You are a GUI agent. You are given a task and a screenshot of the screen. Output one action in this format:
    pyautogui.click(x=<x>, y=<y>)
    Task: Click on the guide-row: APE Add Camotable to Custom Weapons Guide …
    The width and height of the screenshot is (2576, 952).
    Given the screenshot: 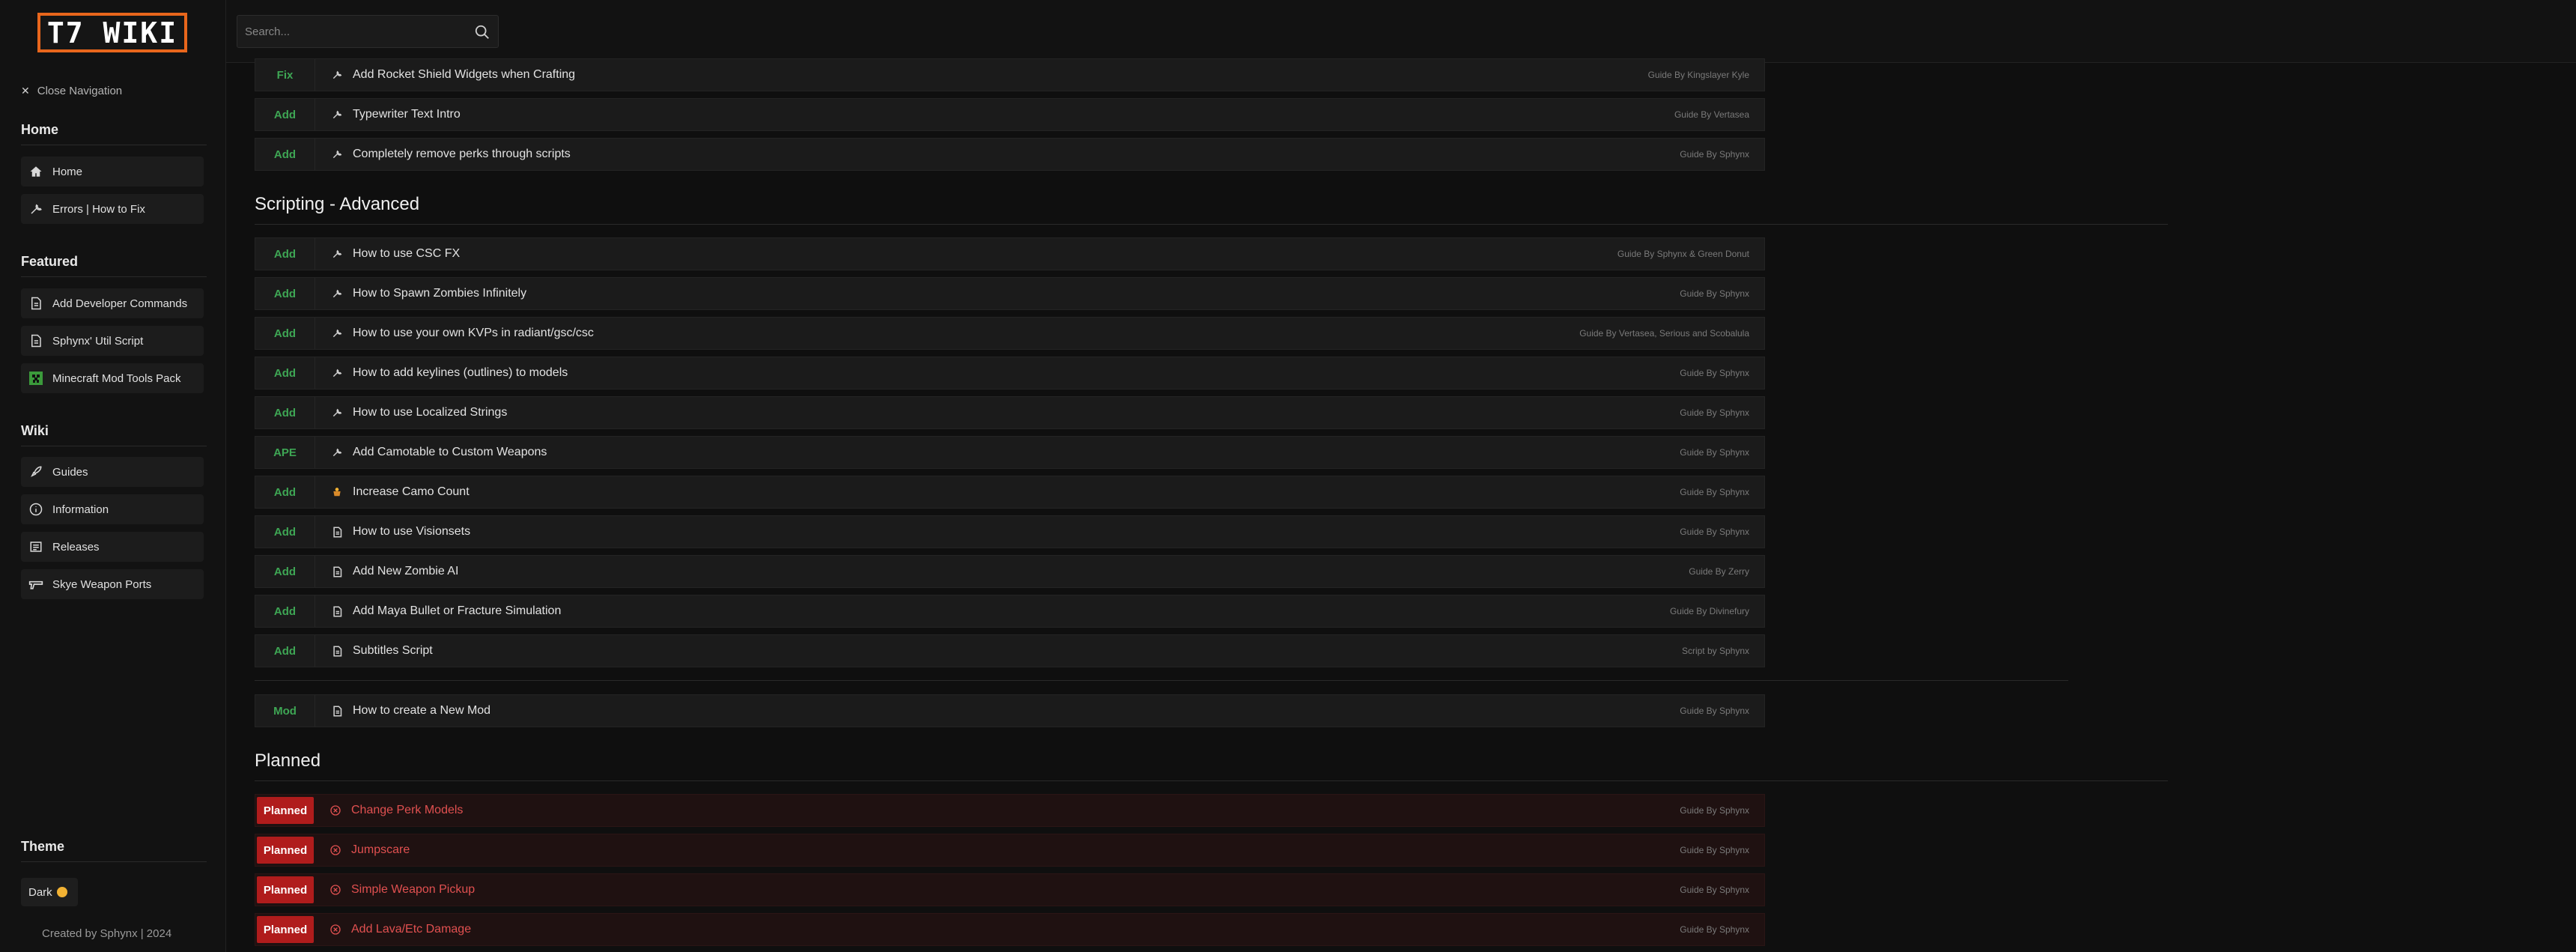 What is the action you would take?
    pyautogui.click(x=1010, y=452)
    